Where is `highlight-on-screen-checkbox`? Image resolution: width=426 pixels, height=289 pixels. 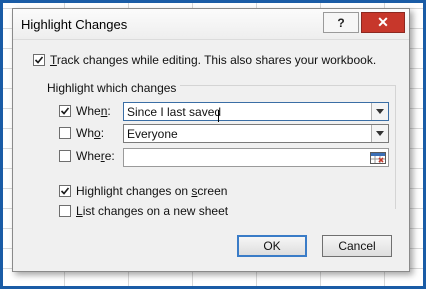
highlight-on-screen-checkbox is located at coordinates (65, 191).